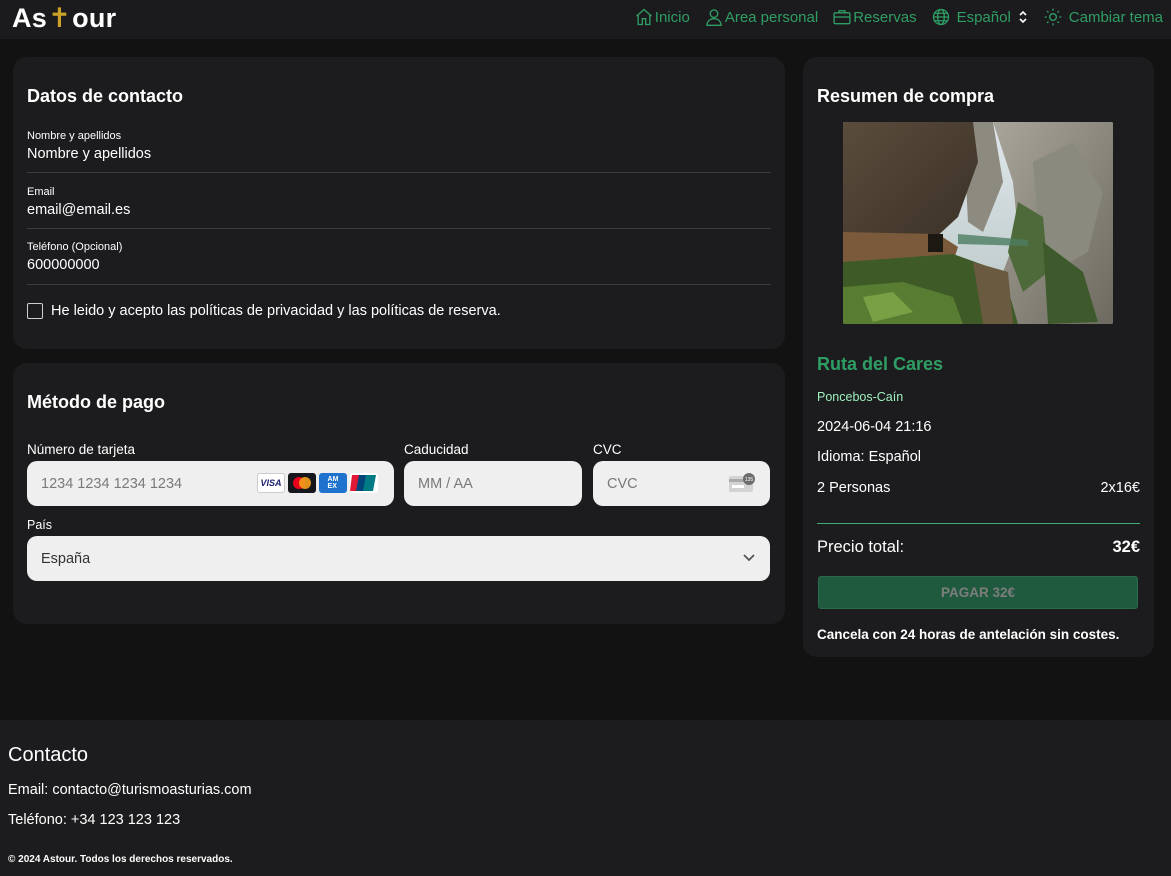  I want to click on chevron-down-icon, so click(749, 558).